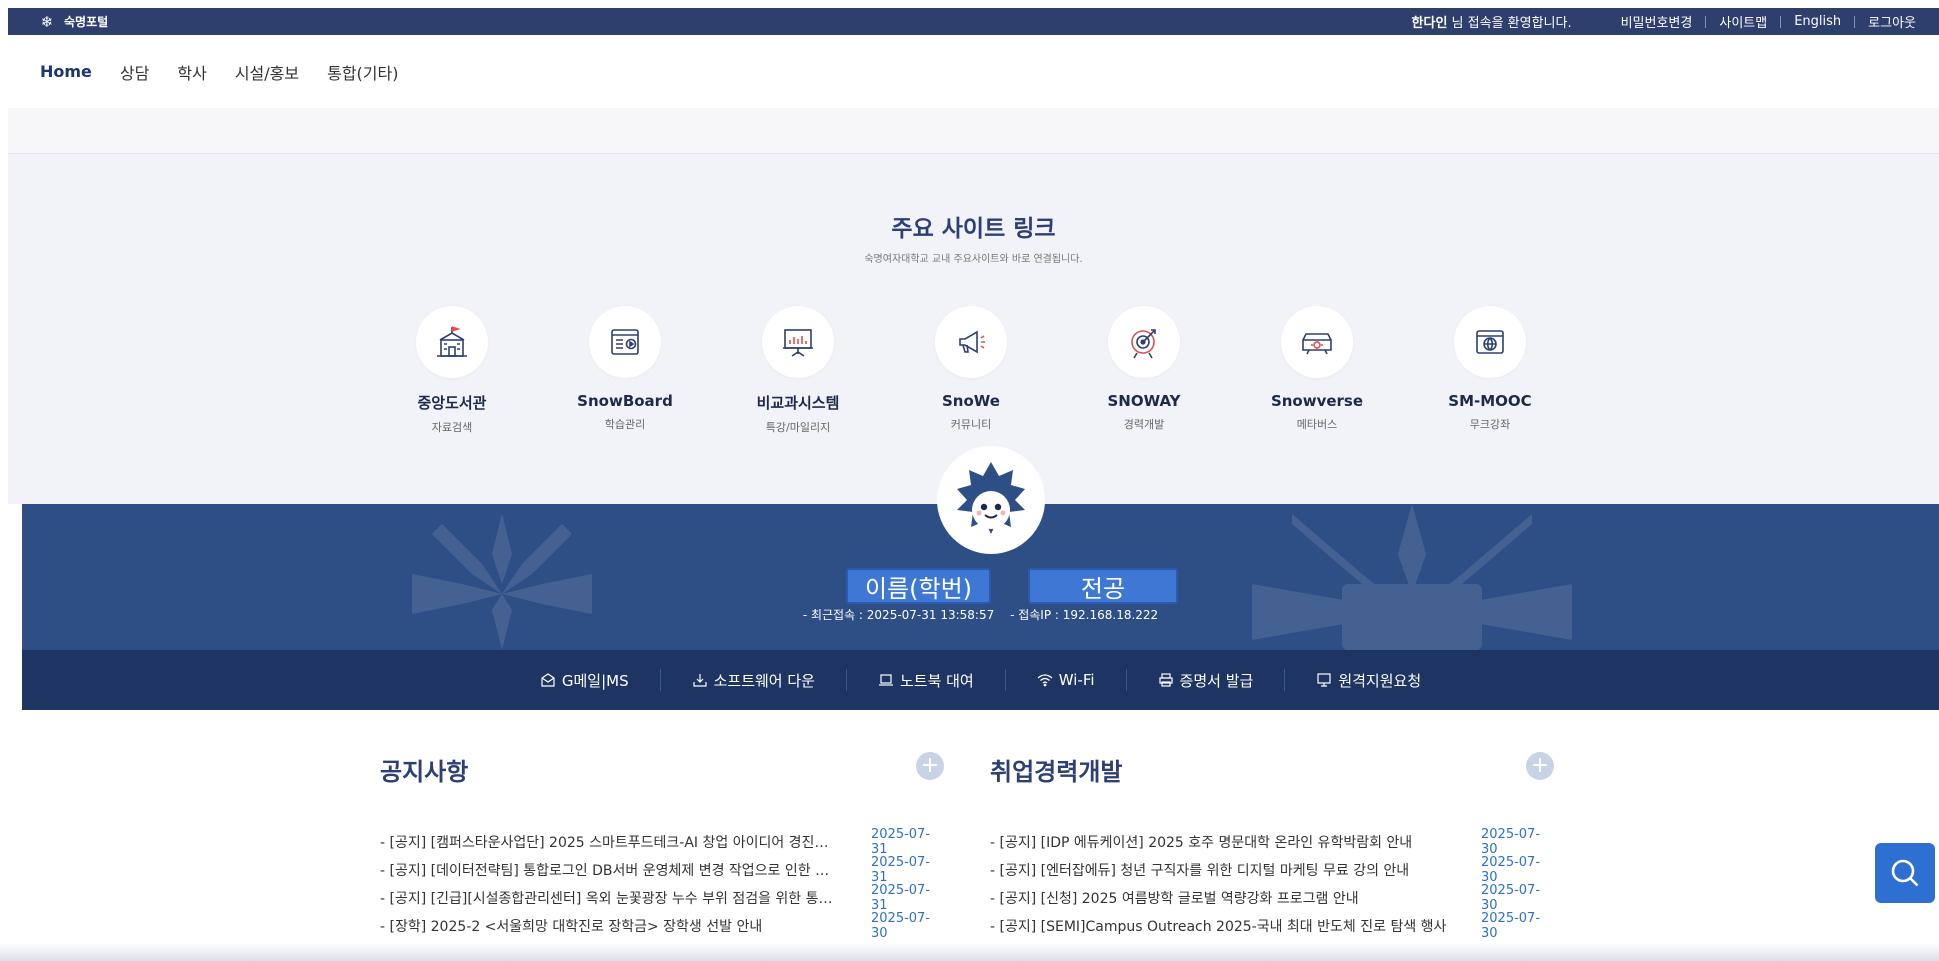 The width and height of the screenshot is (1939, 961). What do you see at coordinates (885, 680) in the screenshot?
I see `laptop-icon` at bounding box center [885, 680].